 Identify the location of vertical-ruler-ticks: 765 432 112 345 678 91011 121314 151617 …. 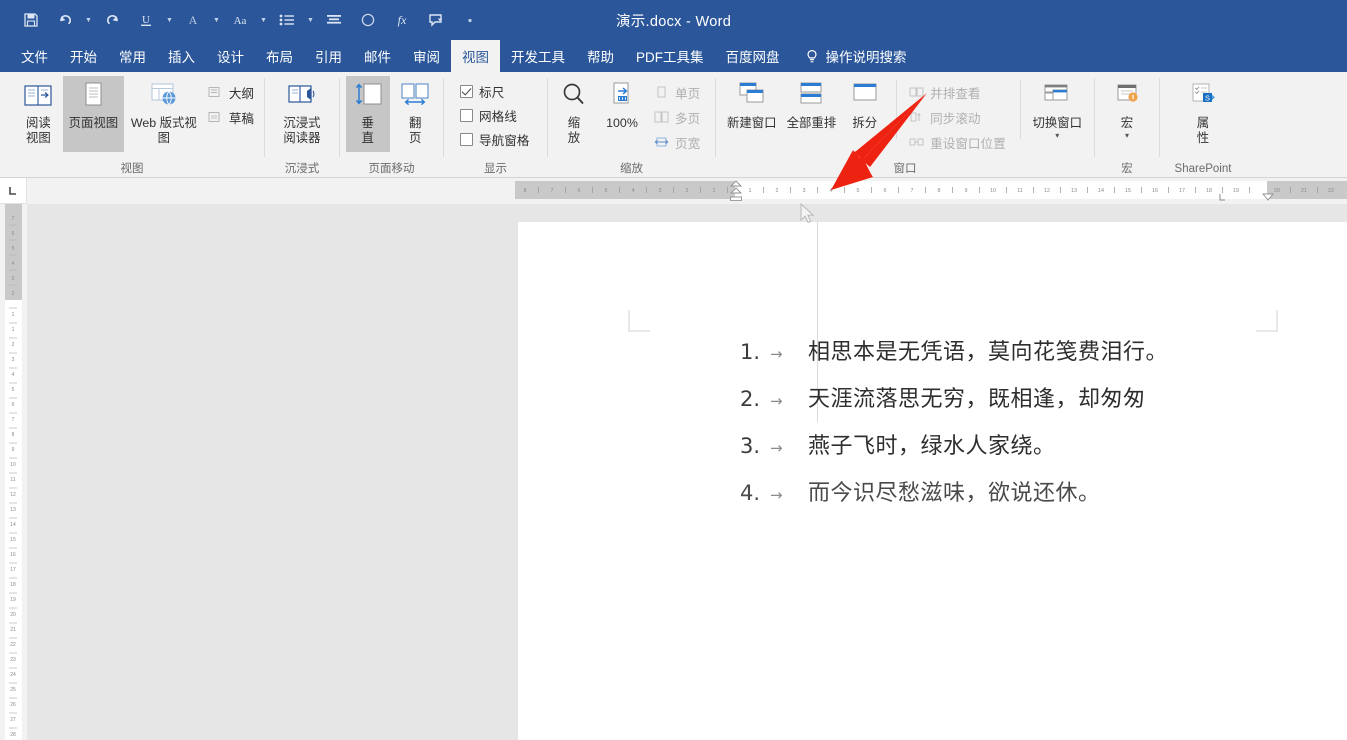
(13, 477).